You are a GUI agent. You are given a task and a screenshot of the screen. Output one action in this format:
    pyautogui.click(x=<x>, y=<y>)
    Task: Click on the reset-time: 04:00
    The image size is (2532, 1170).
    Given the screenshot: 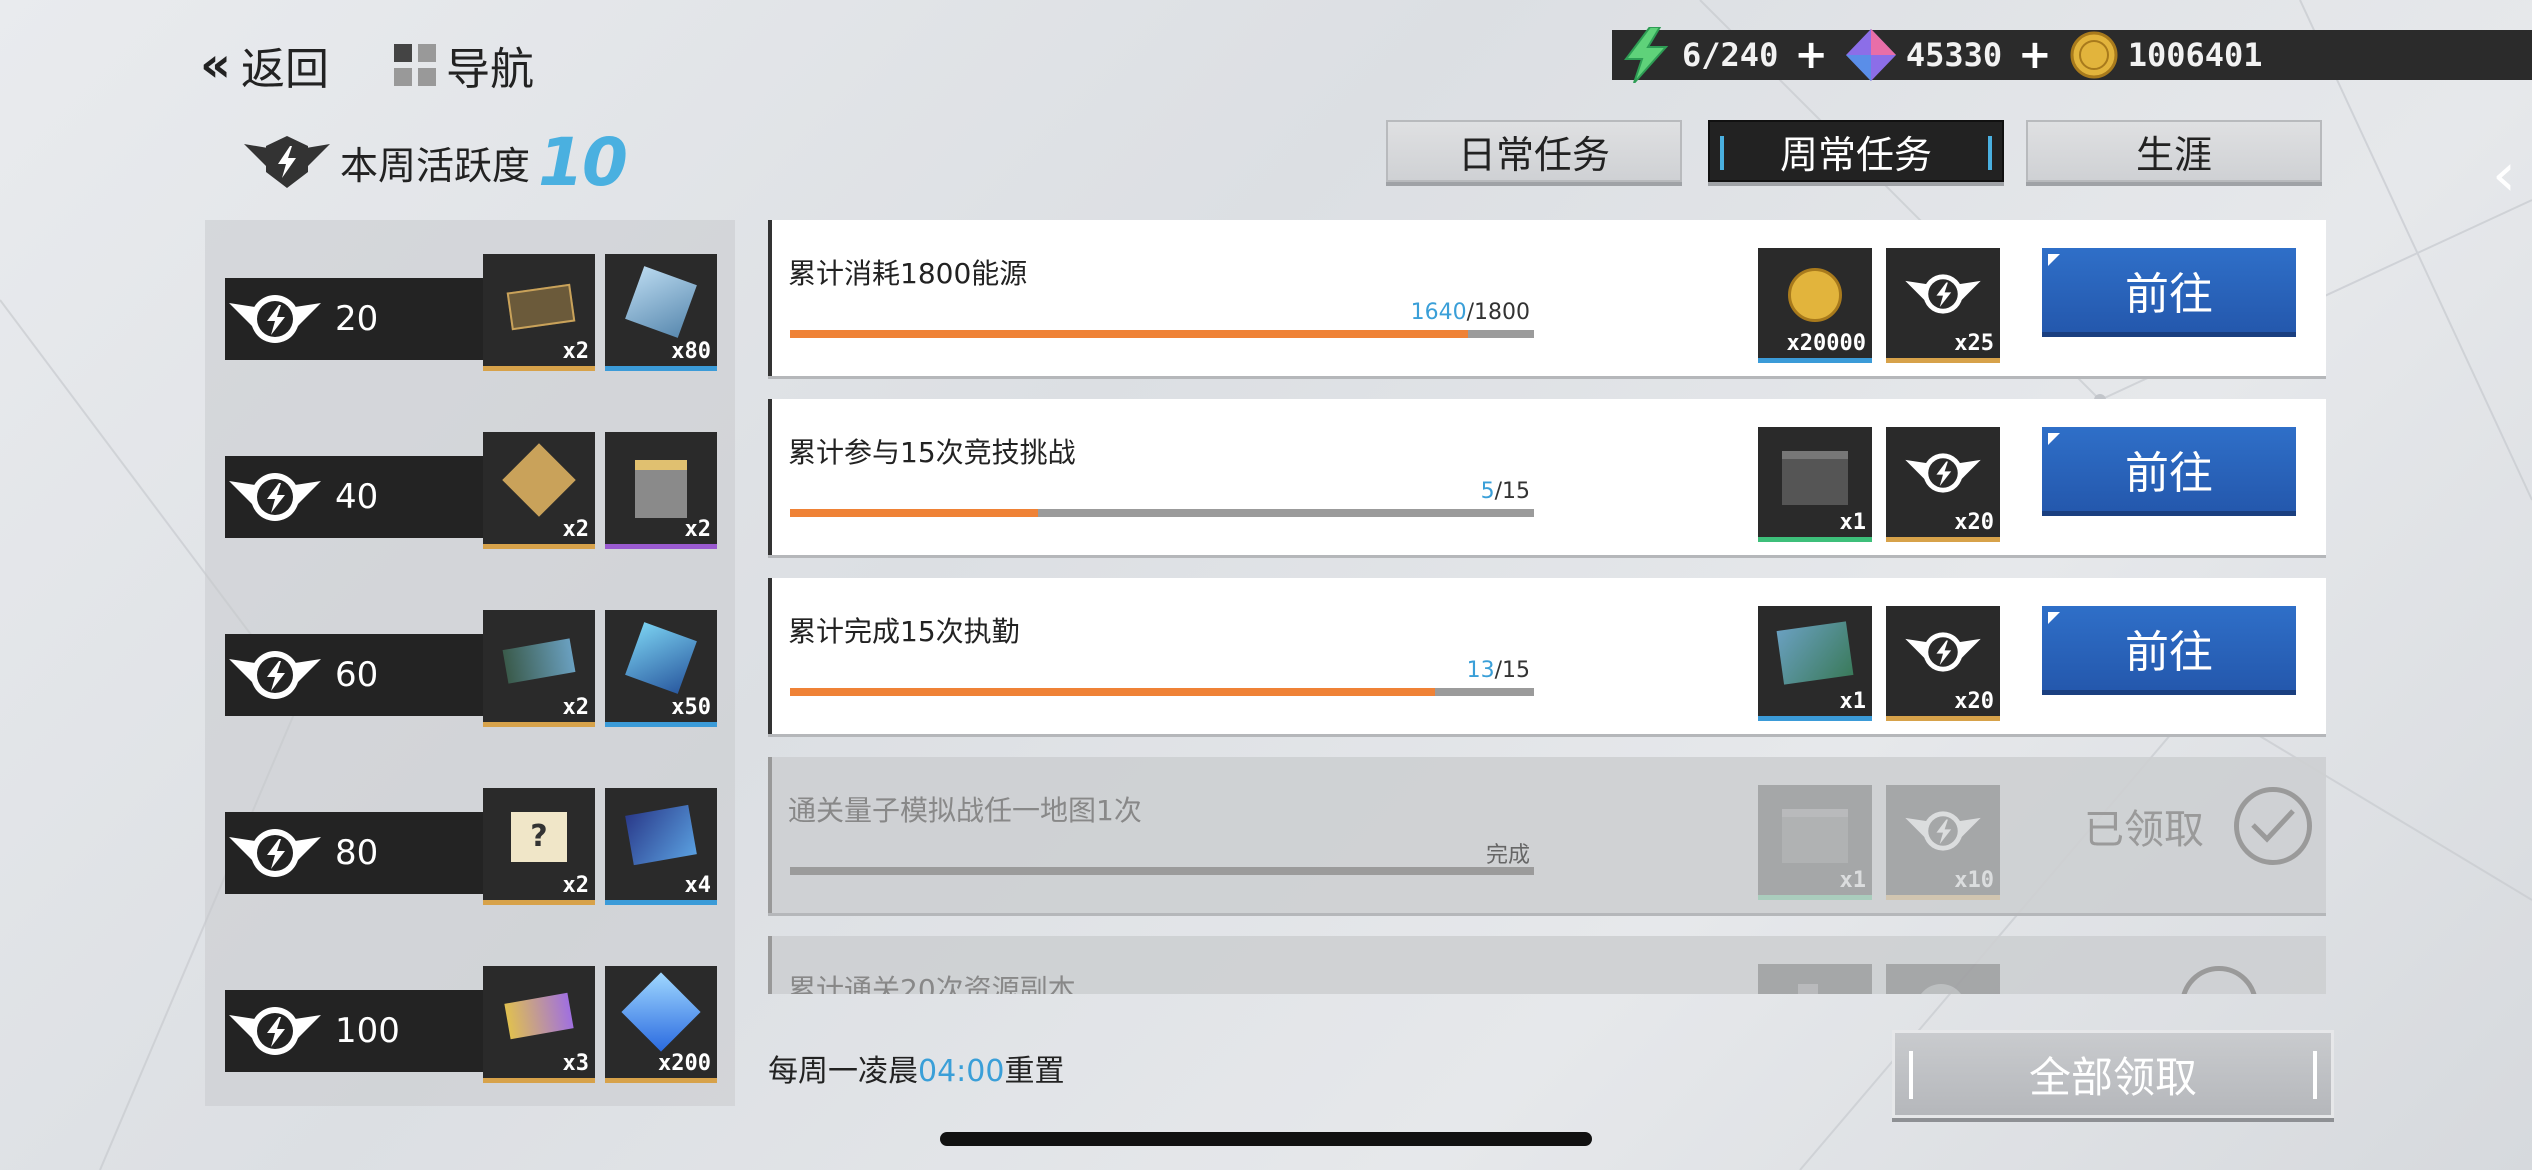 What is the action you would take?
    pyautogui.click(x=961, y=1071)
    